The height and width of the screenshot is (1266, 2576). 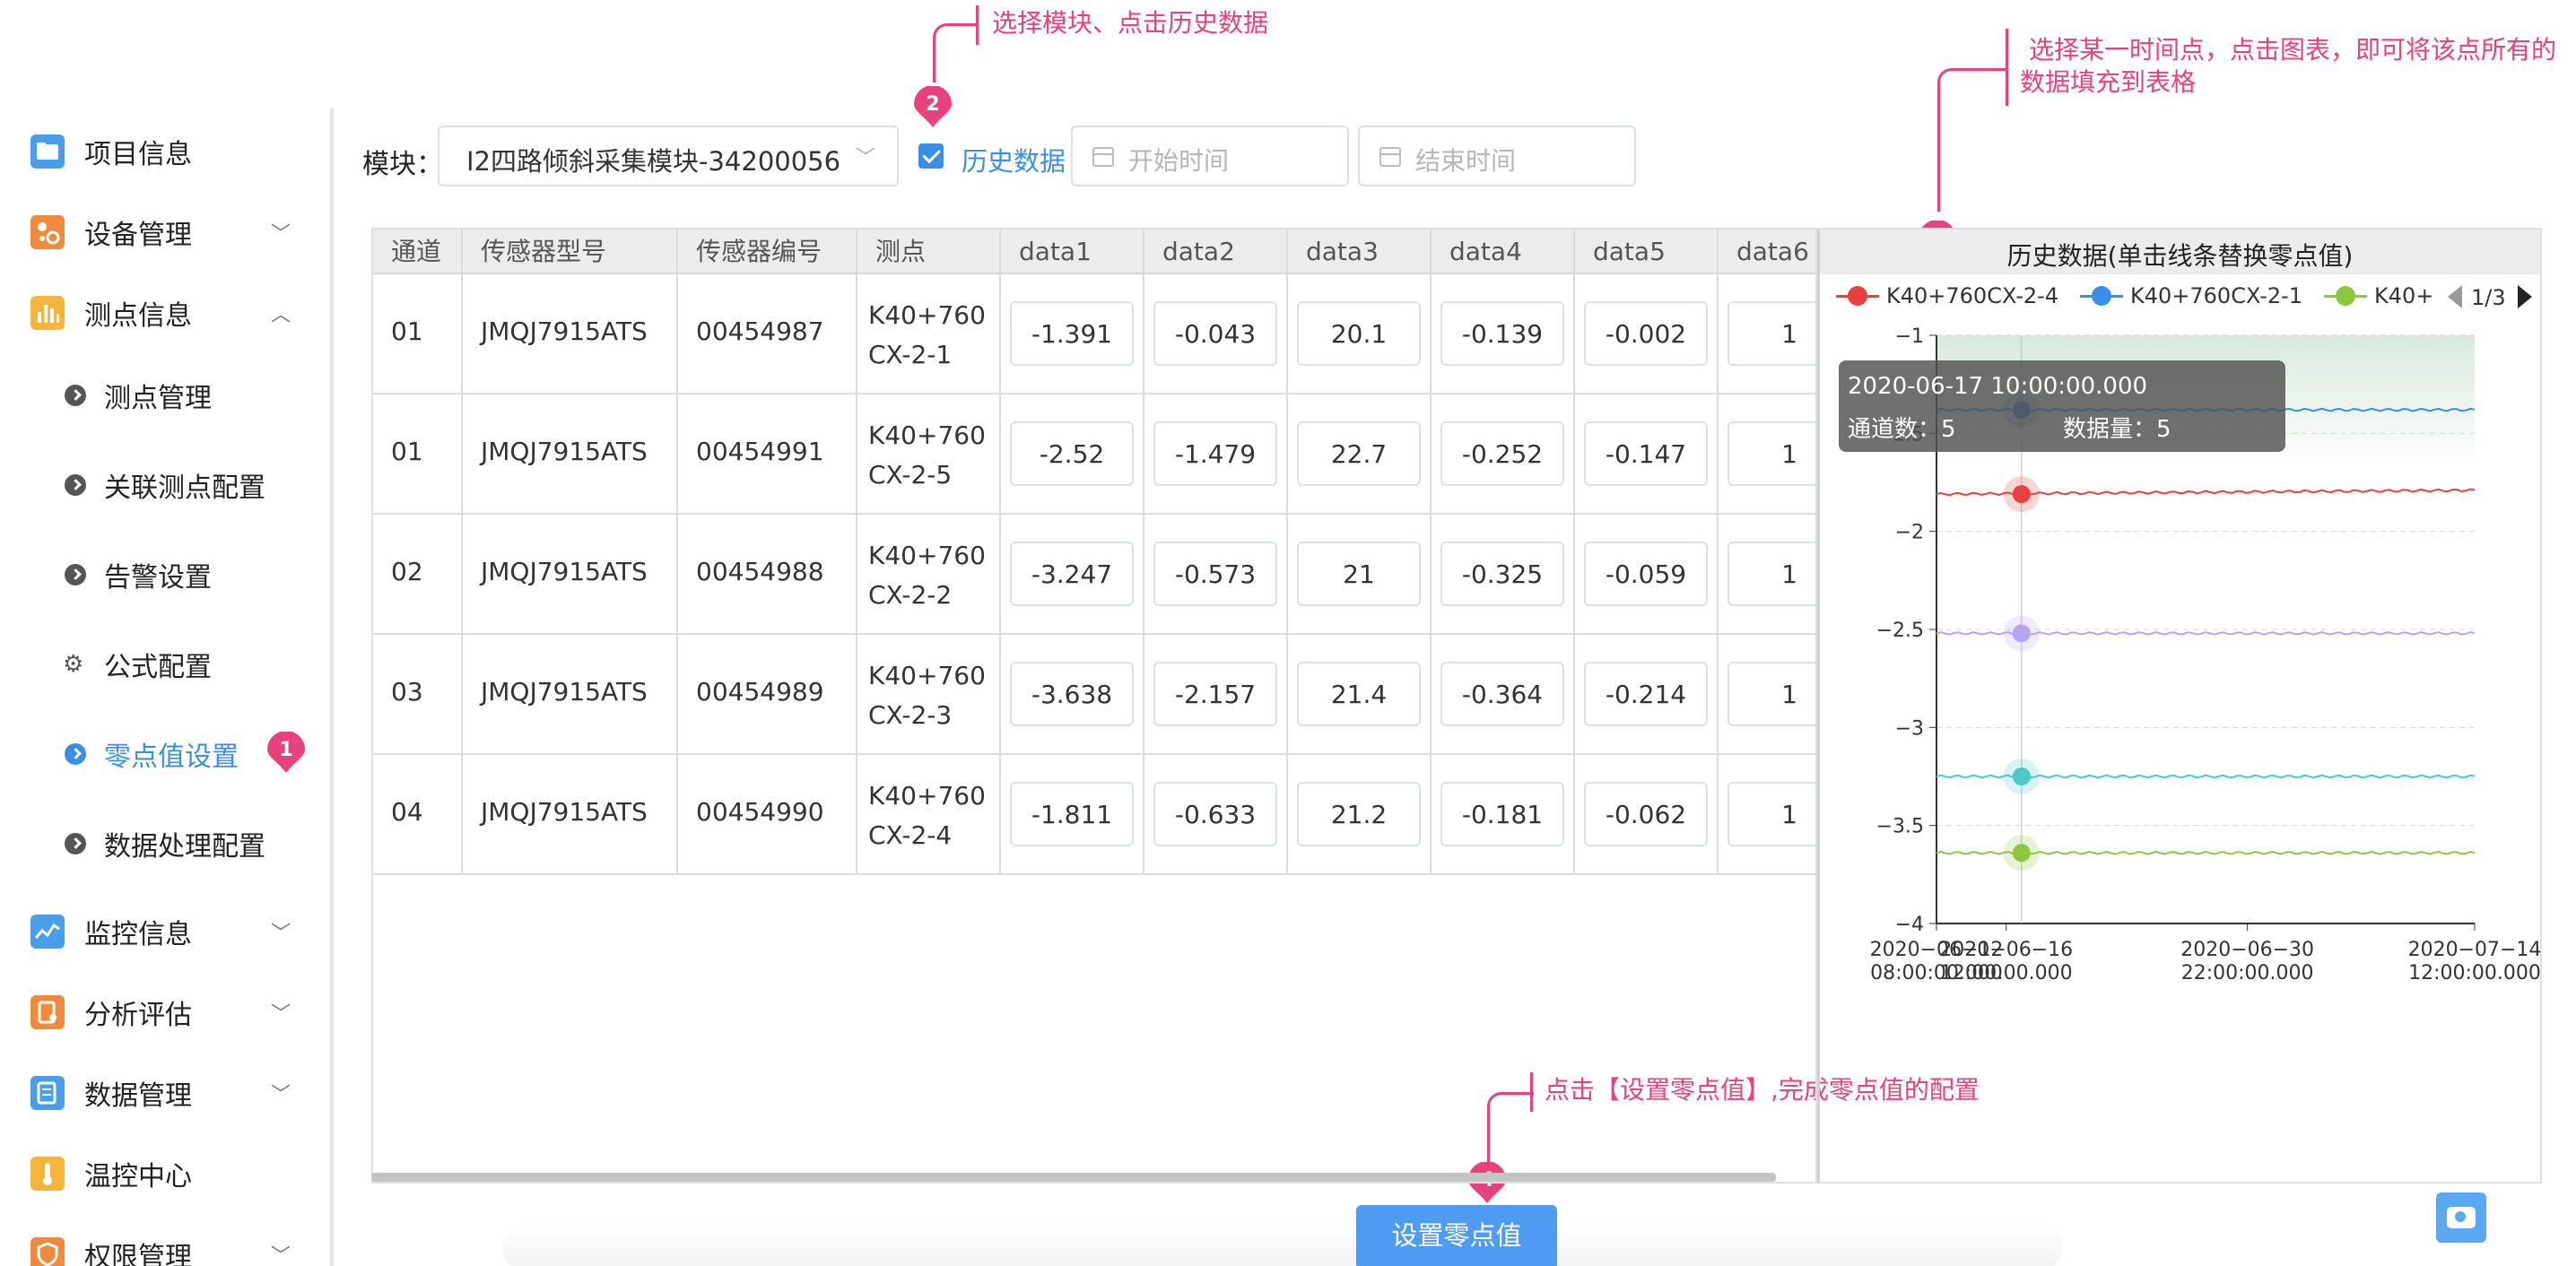 I want to click on sidebar-item-temperature: 温控中心, so click(x=165, y=1174).